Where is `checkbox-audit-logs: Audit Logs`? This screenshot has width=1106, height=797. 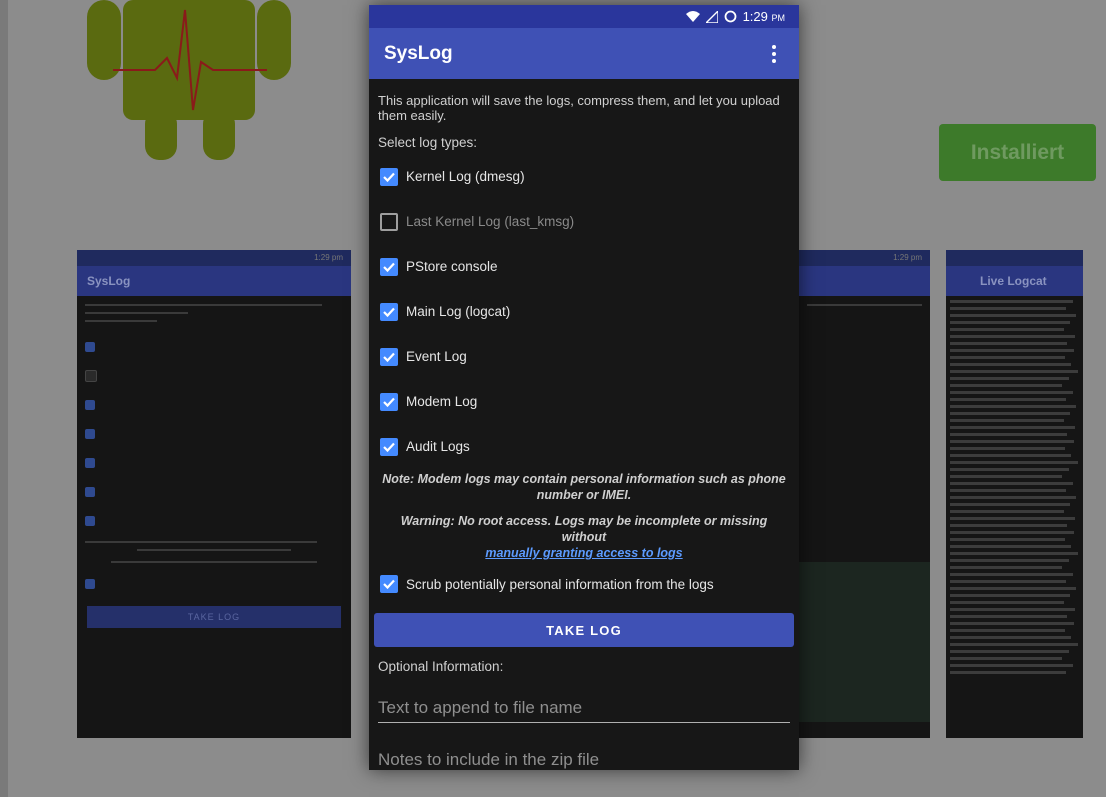
checkbox-audit-logs: Audit Logs is located at coordinates (584, 446).